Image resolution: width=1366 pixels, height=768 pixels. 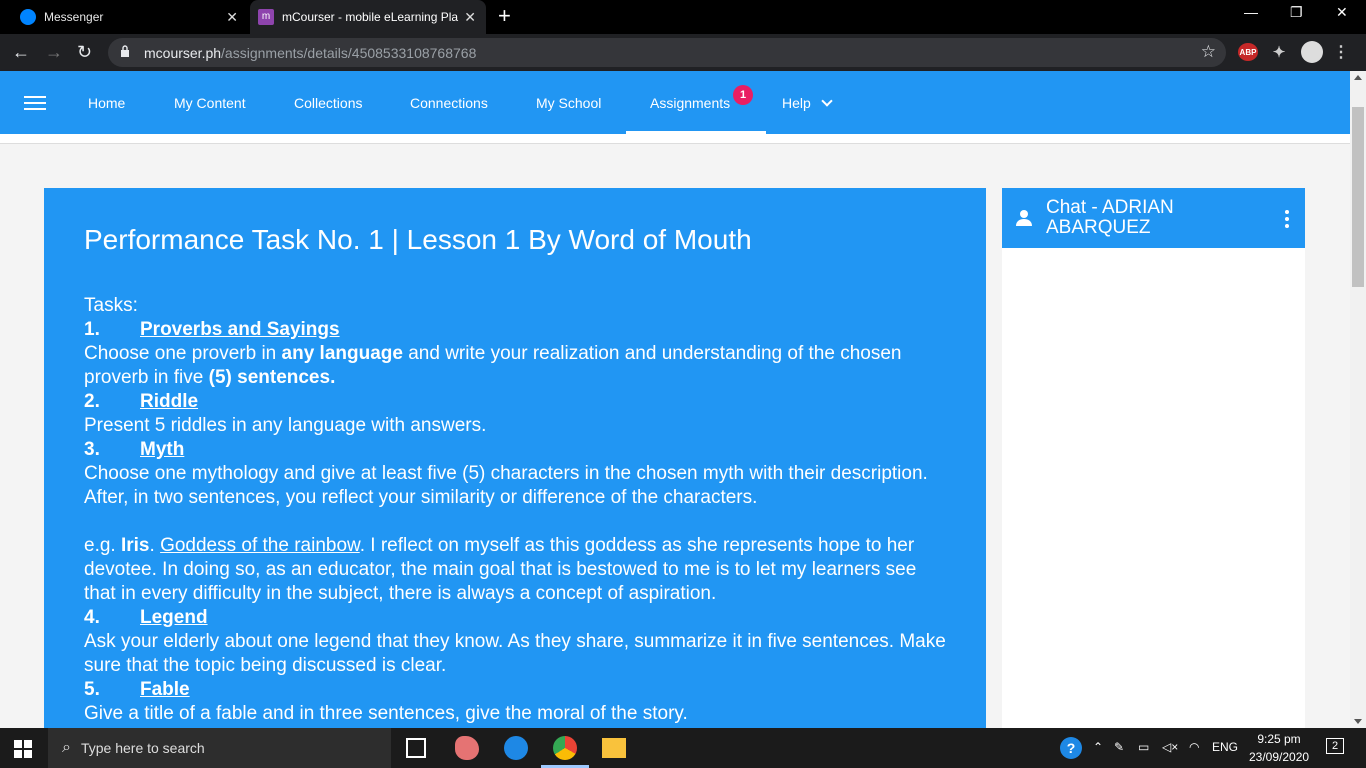 What do you see at coordinates (796, 103) in the screenshot?
I see `nav-help-label: Help` at bounding box center [796, 103].